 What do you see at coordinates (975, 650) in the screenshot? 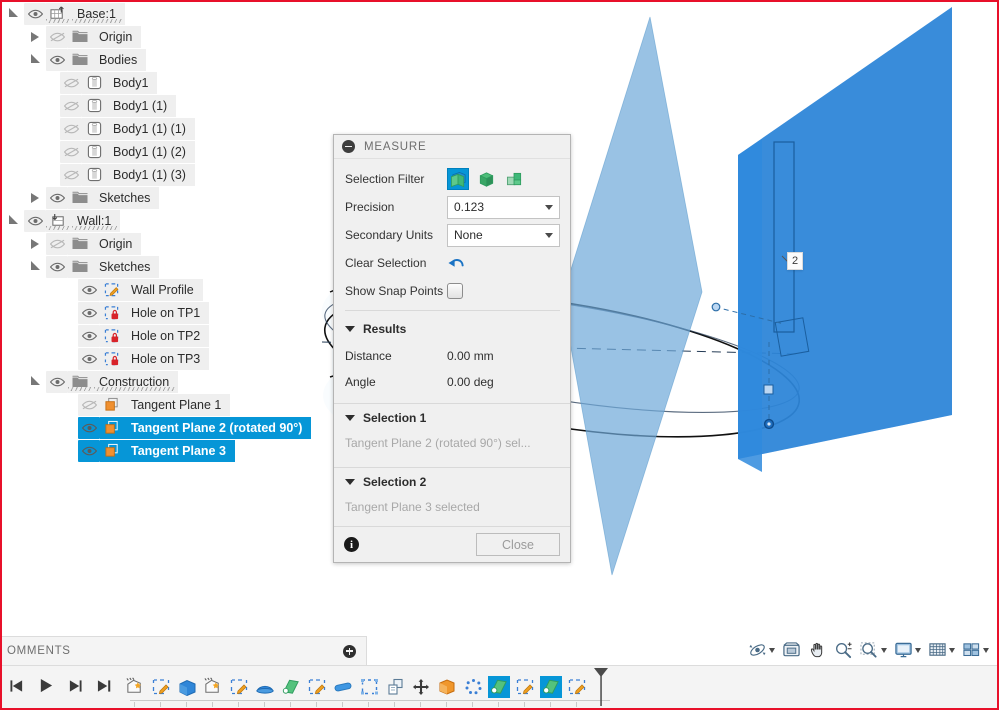
I see `viewport-layout` at bounding box center [975, 650].